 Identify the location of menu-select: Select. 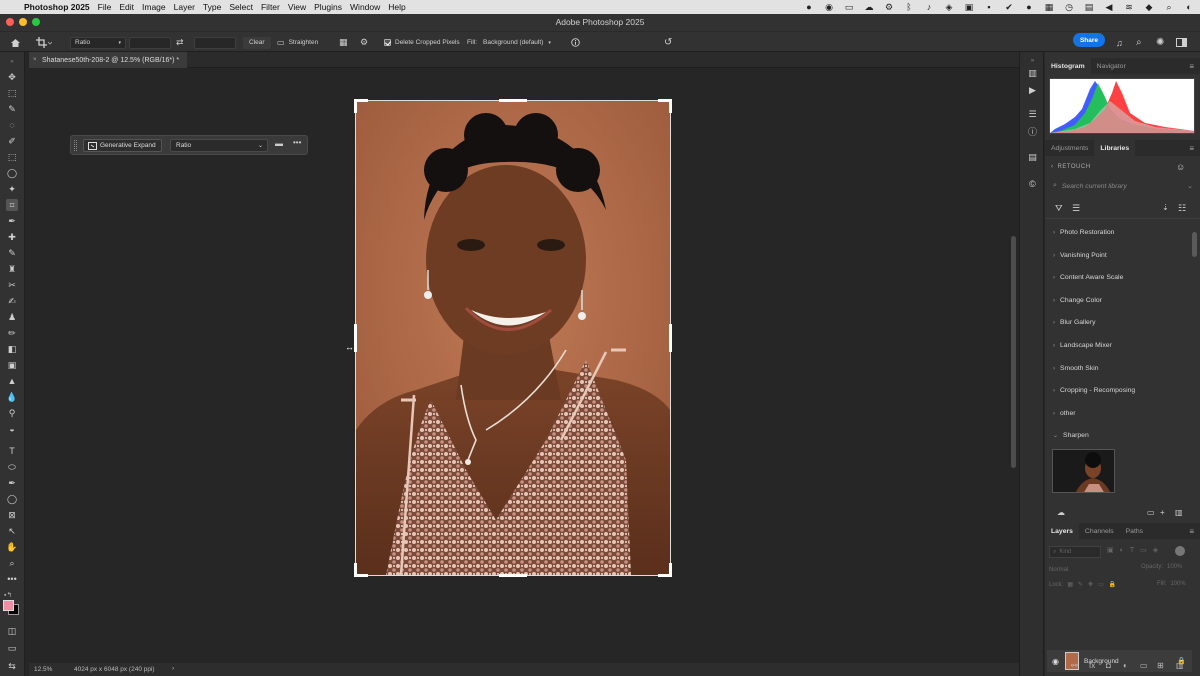
(245, 7).